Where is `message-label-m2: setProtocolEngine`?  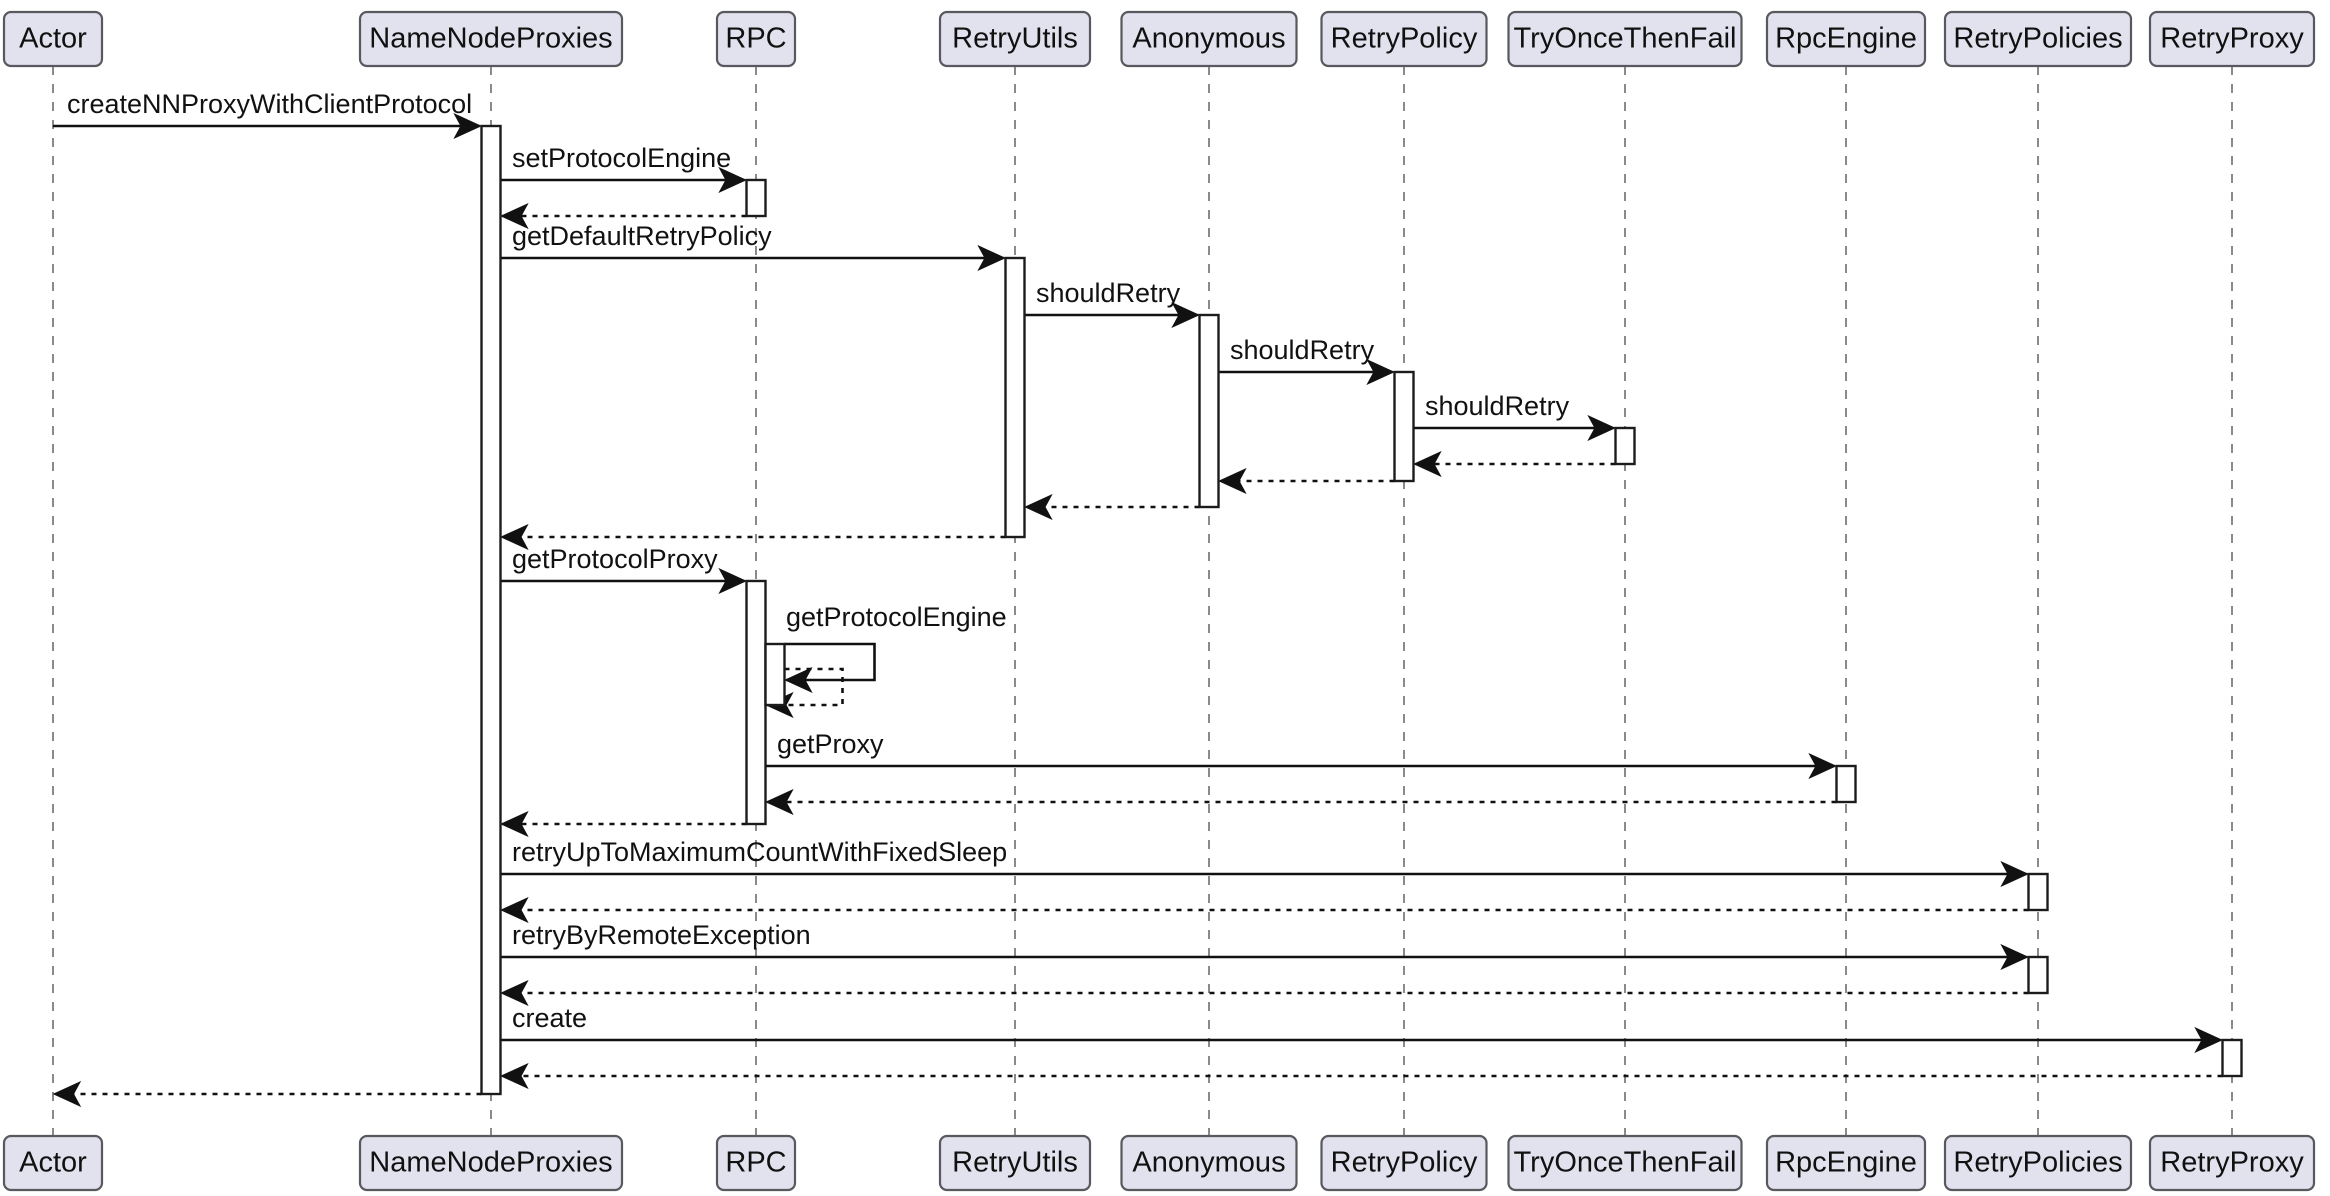 message-label-m2: setProtocolEngine is located at coordinates (621, 158).